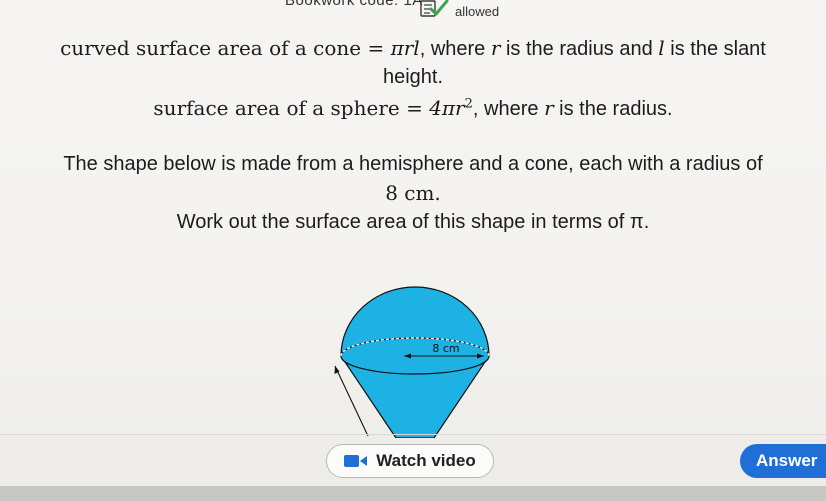 This screenshot has width=826, height=501. What do you see at coordinates (495, 48) in the screenshot?
I see `cone-r: r` at bounding box center [495, 48].